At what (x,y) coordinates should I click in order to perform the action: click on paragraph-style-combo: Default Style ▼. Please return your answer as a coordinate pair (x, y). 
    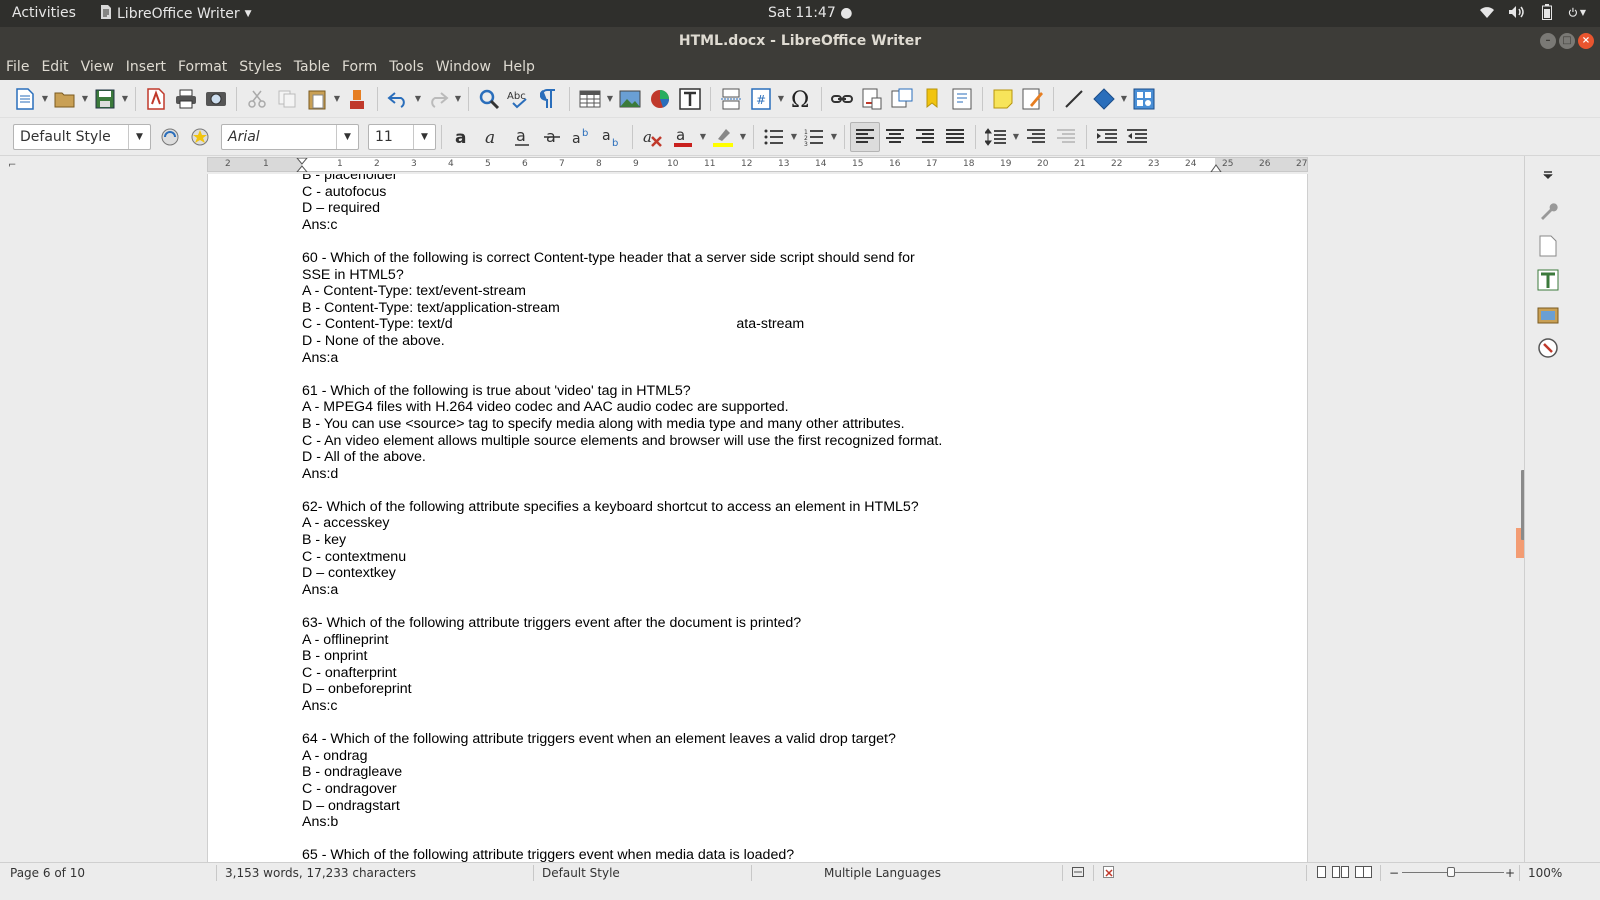
    Looking at the image, I should click on (82, 136).